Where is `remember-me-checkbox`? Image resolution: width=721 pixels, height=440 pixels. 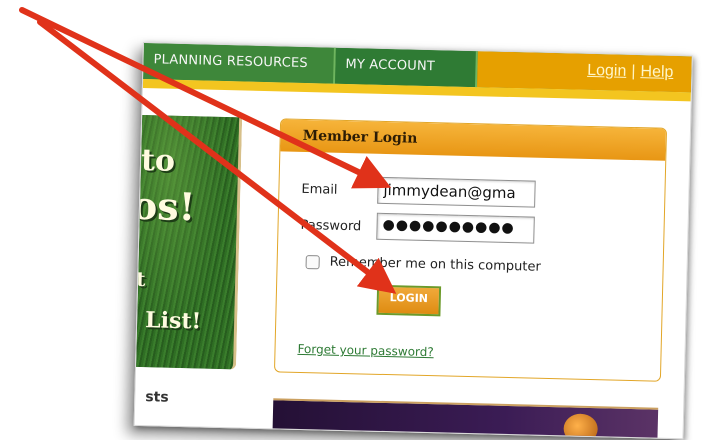
remember-me-checkbox is located at coordinates (312, 261).